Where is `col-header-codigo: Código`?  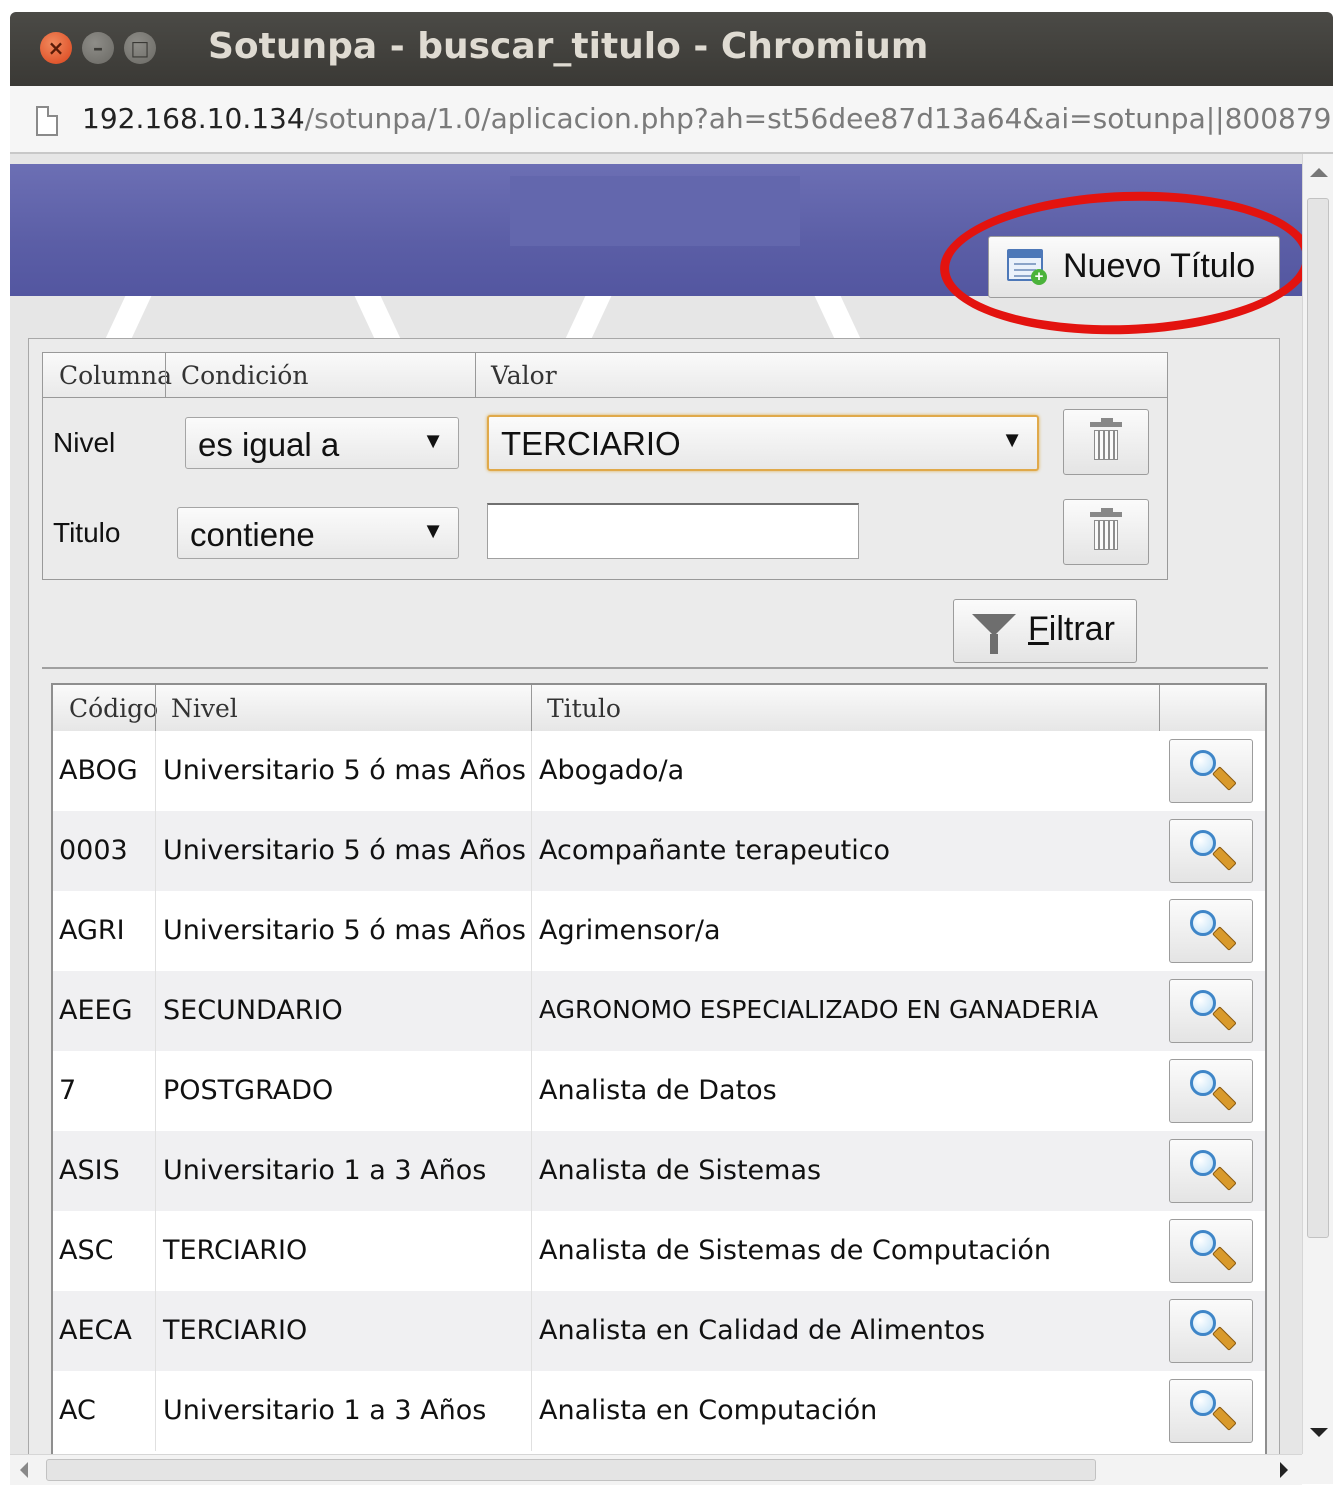 col-header-codigo: Código is located at coordinates (113, 708).